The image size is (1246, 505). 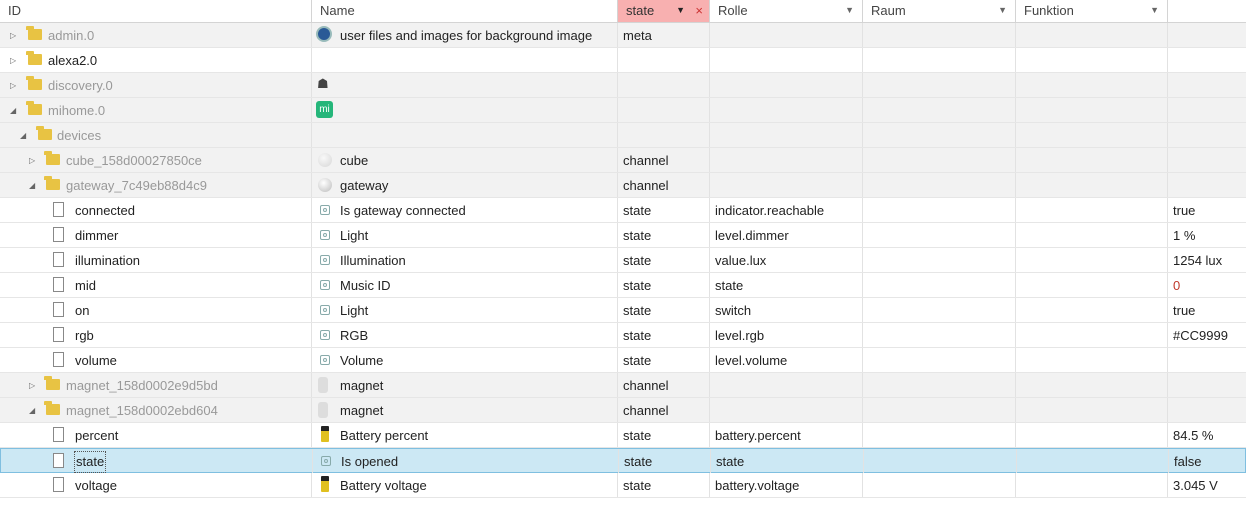 I want to click on table-row: volume Volume state level.volume, so click(x=623, y=360).